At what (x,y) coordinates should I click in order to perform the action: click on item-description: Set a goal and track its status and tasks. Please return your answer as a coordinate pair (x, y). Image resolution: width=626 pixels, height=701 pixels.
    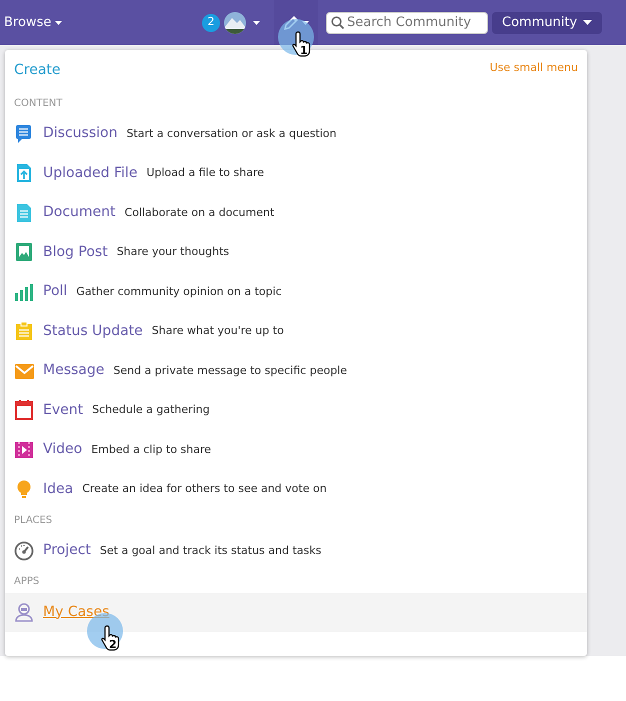
    Looking at the image, I should click on (211, 550).